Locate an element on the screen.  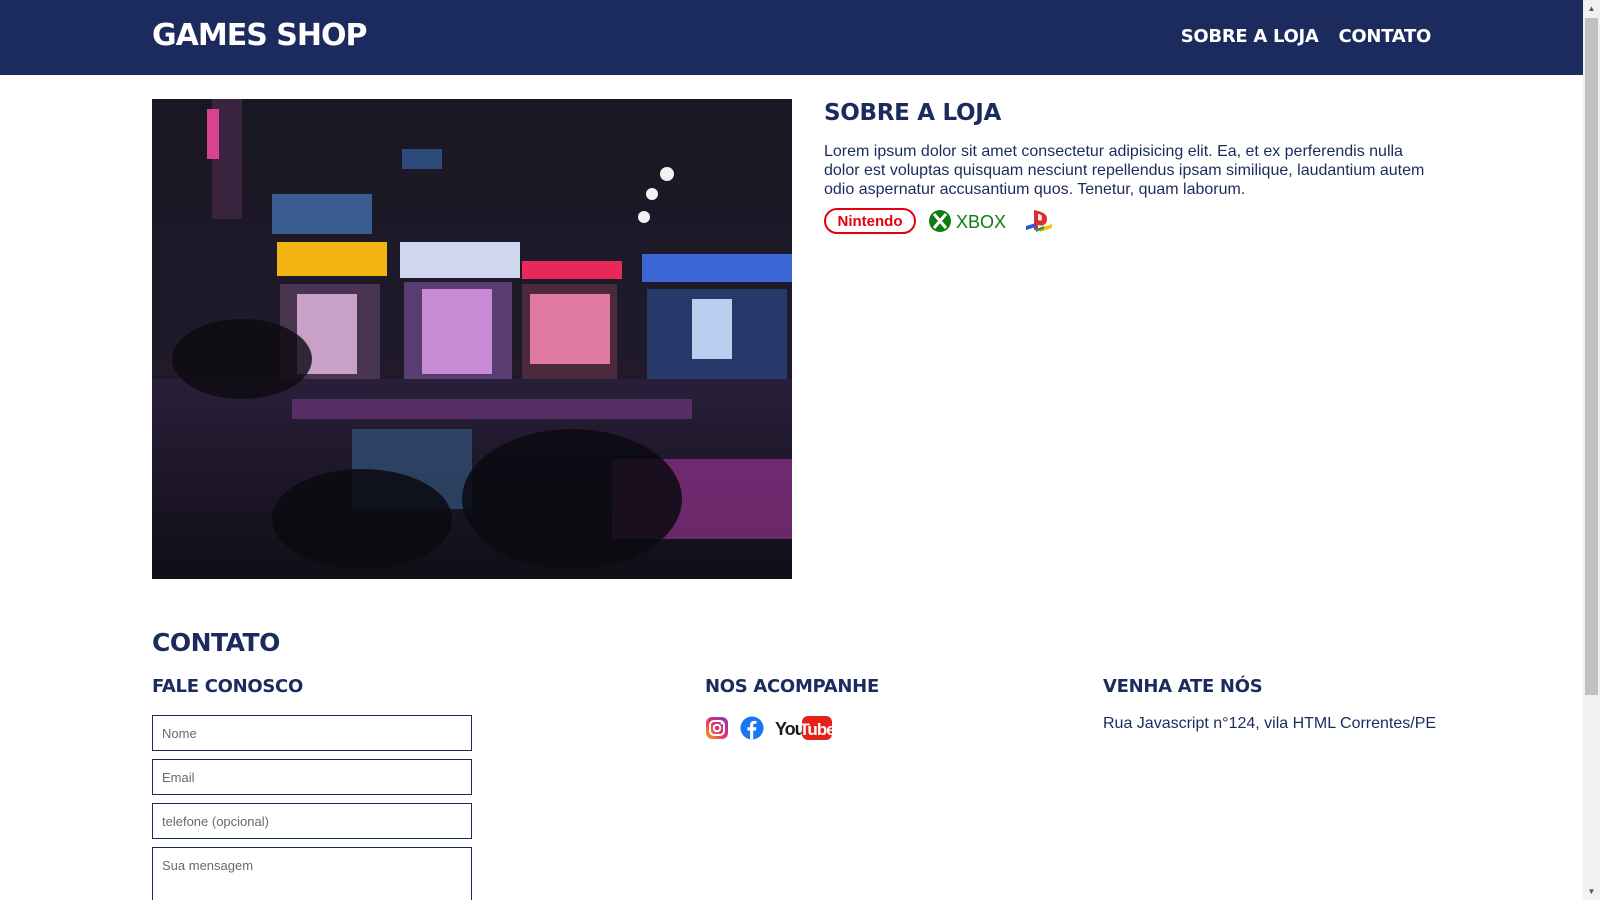
xbox-text: XBOX is located at coordinates (981, 222).